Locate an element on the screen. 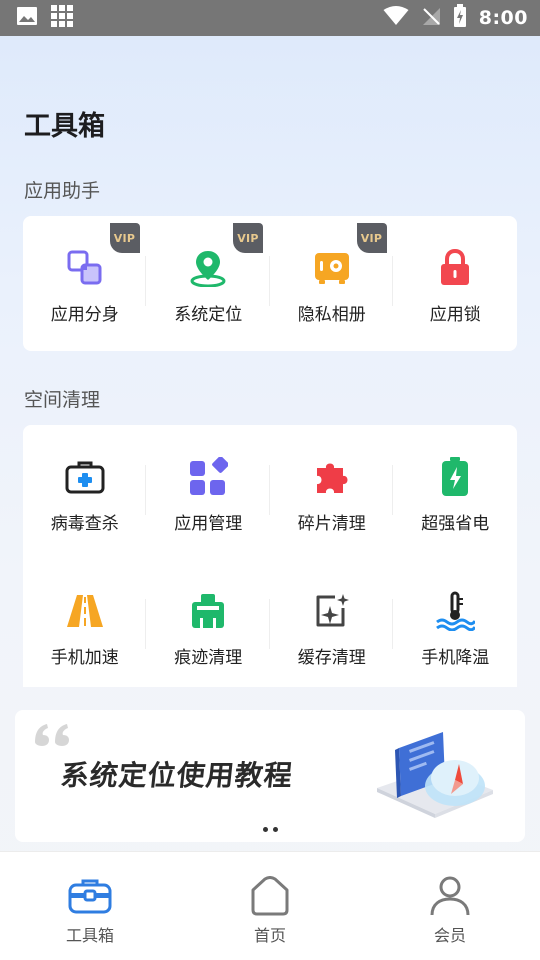 This screenshot has height=960, width=540. tool-app-manage: 应用管理 is located at coordinates (209, 492).